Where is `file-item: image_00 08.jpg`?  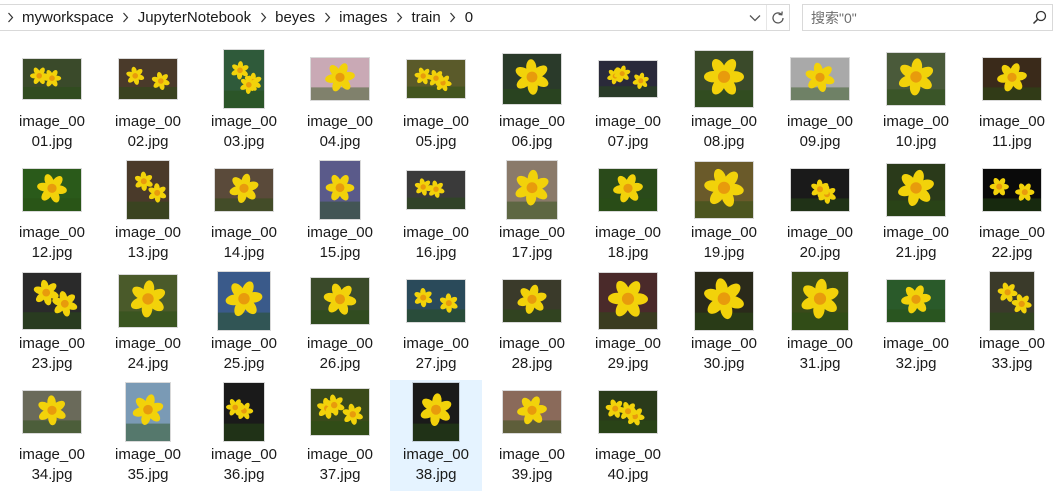 file-item: image_00 08.jpg is located at coordinates (724, 102).